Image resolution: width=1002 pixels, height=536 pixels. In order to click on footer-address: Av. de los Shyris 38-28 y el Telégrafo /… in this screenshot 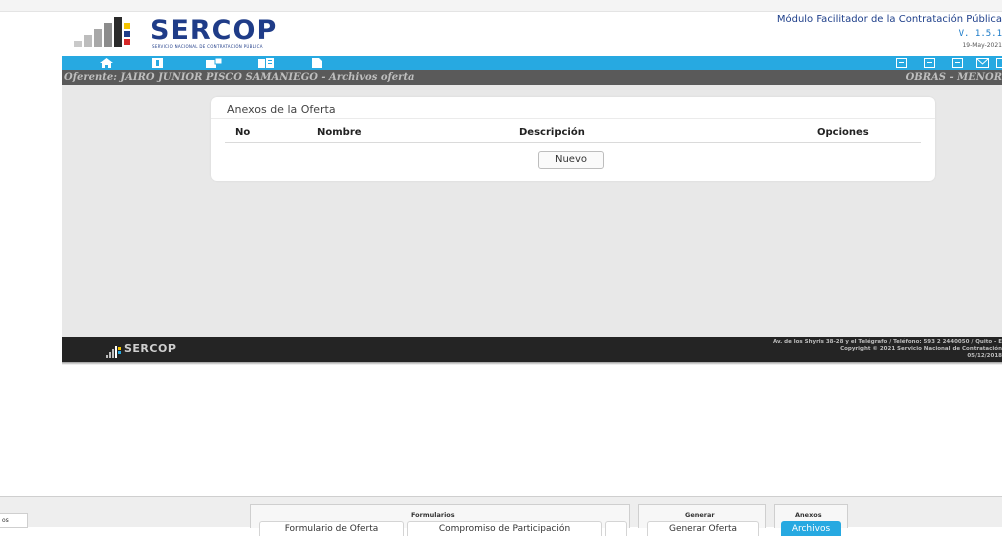, I will do `click(887, 349)`.